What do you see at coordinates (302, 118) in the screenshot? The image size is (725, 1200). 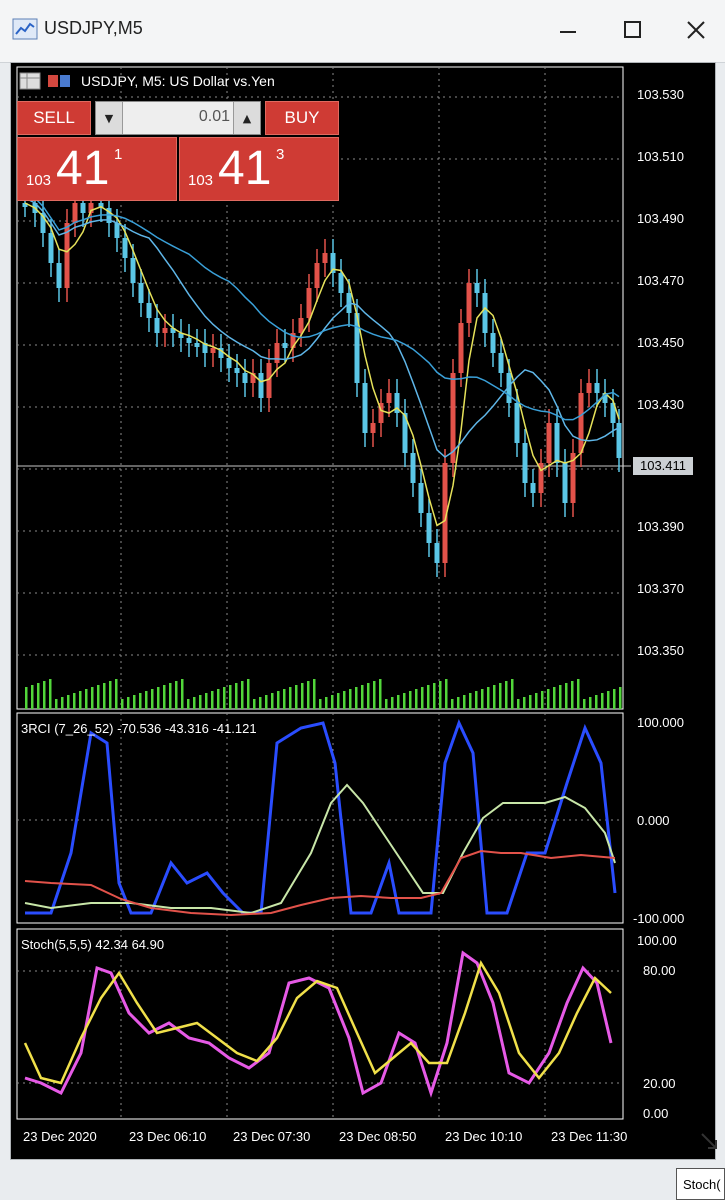 I see `buy-button: BUY` at bounding box center [302, 118].